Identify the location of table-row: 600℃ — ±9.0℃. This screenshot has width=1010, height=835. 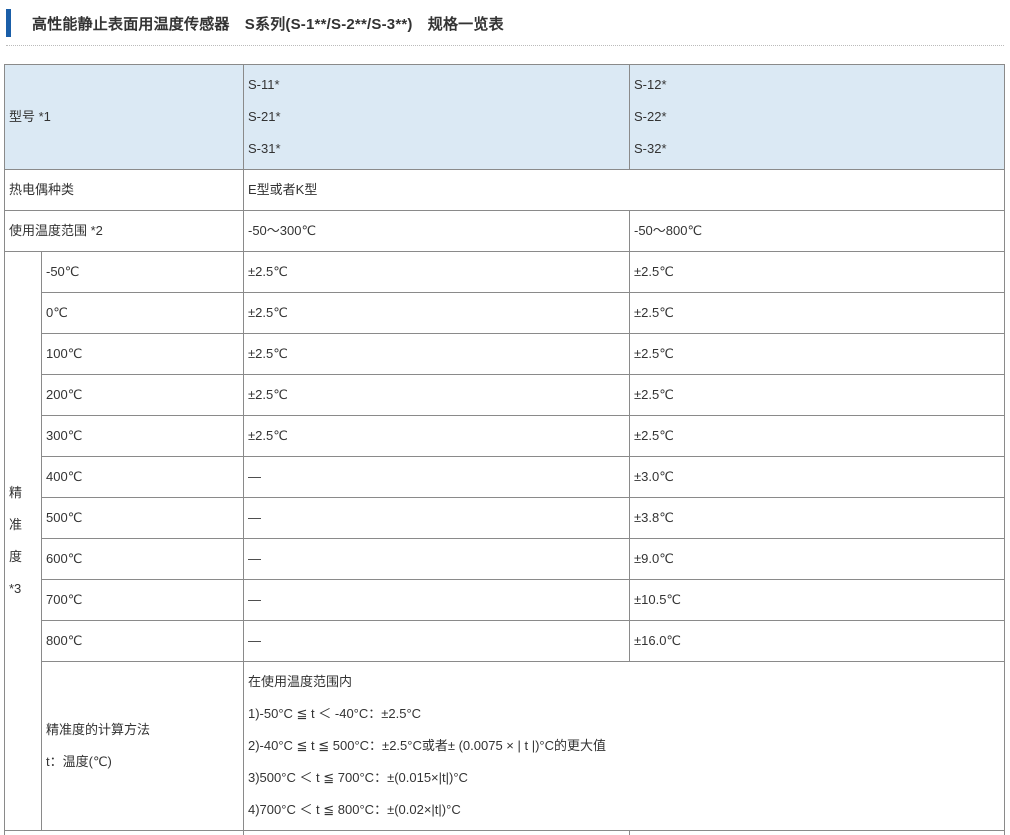
(505, 559).